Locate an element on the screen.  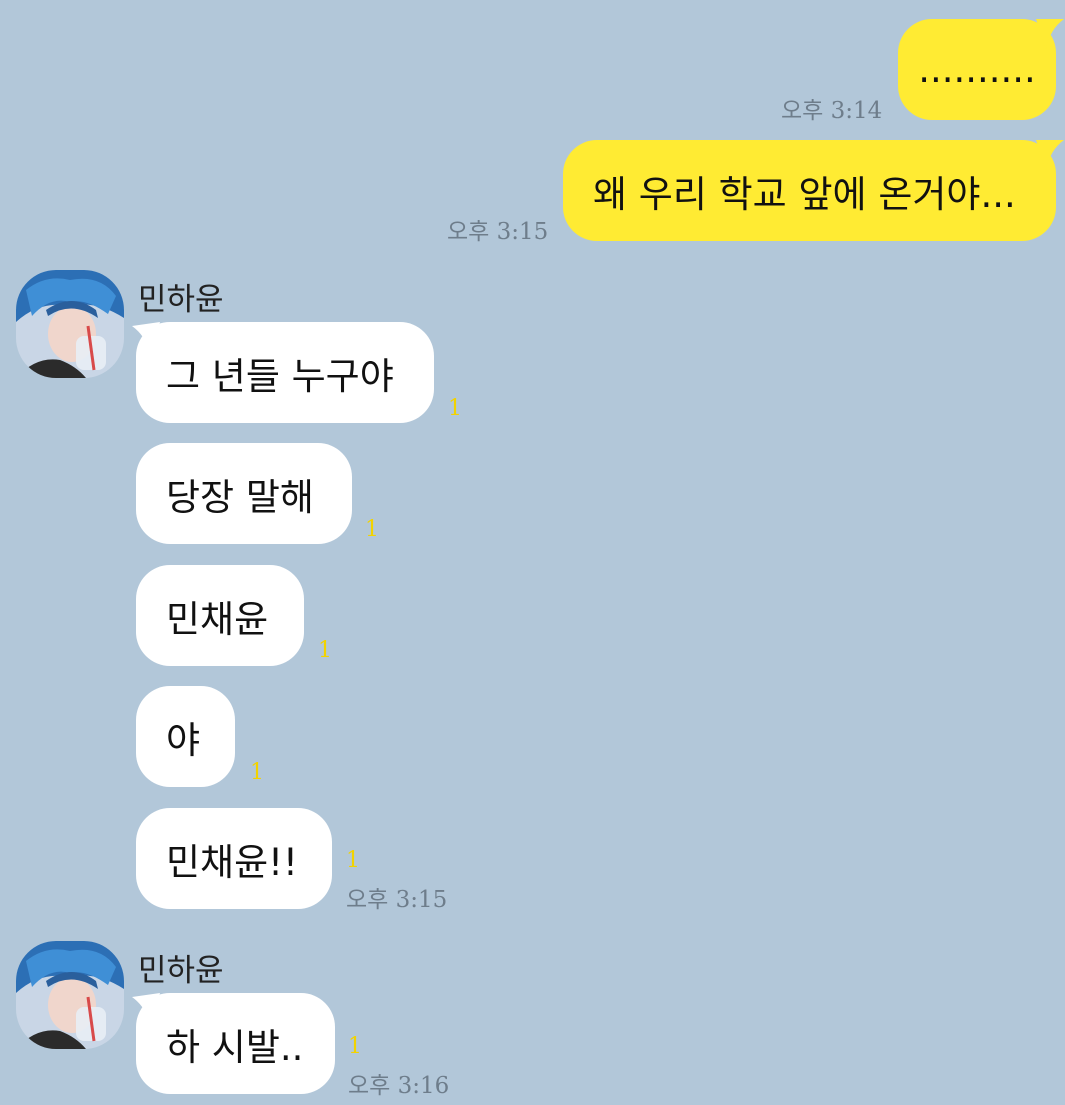
message-timestamp: 오후 3:16 is located at coordinates (399, 1086).